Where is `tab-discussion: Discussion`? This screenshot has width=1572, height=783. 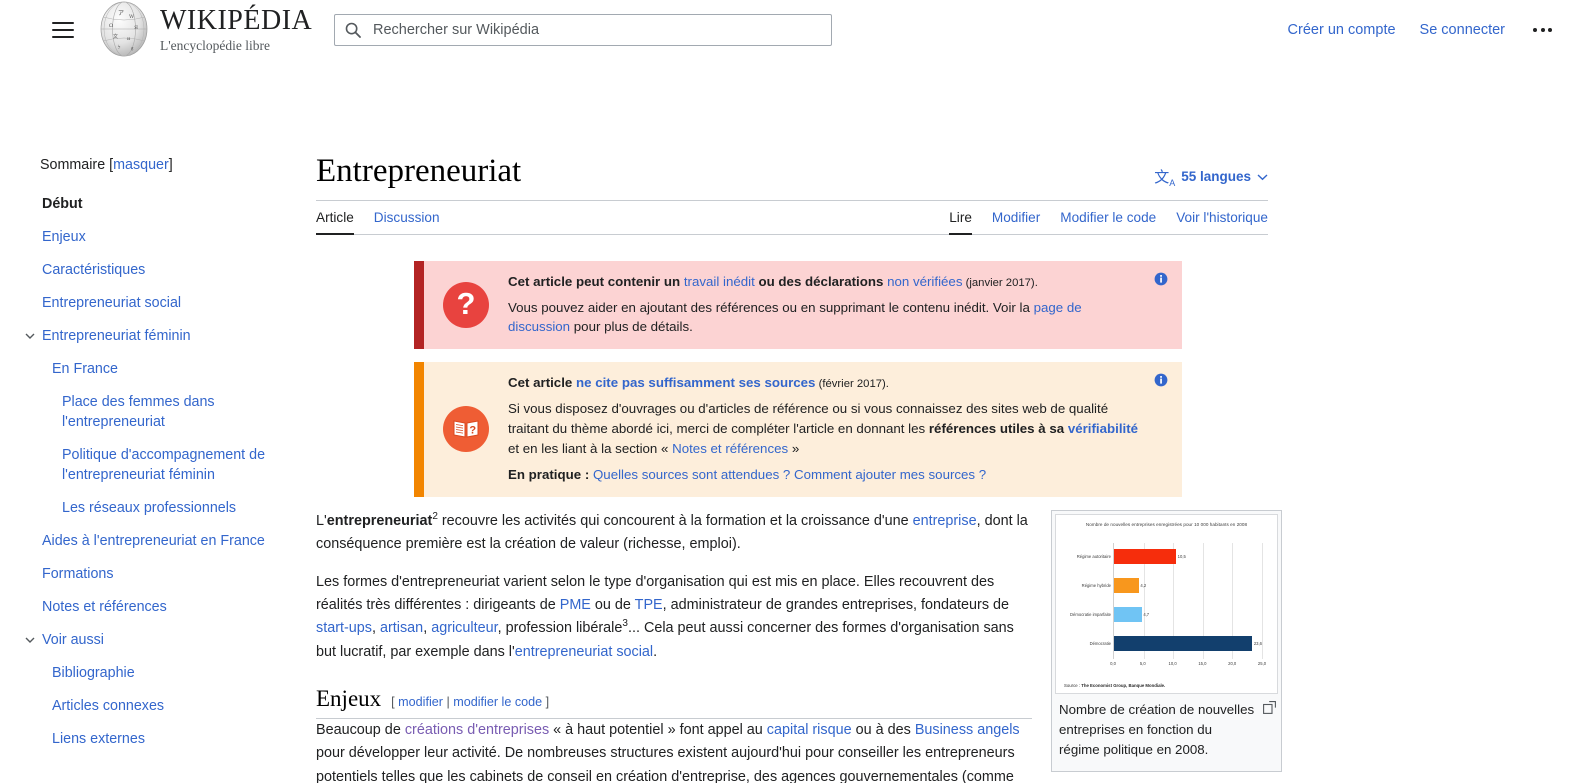 tab-discussion: Discussion is located at coordinates (407, 222).